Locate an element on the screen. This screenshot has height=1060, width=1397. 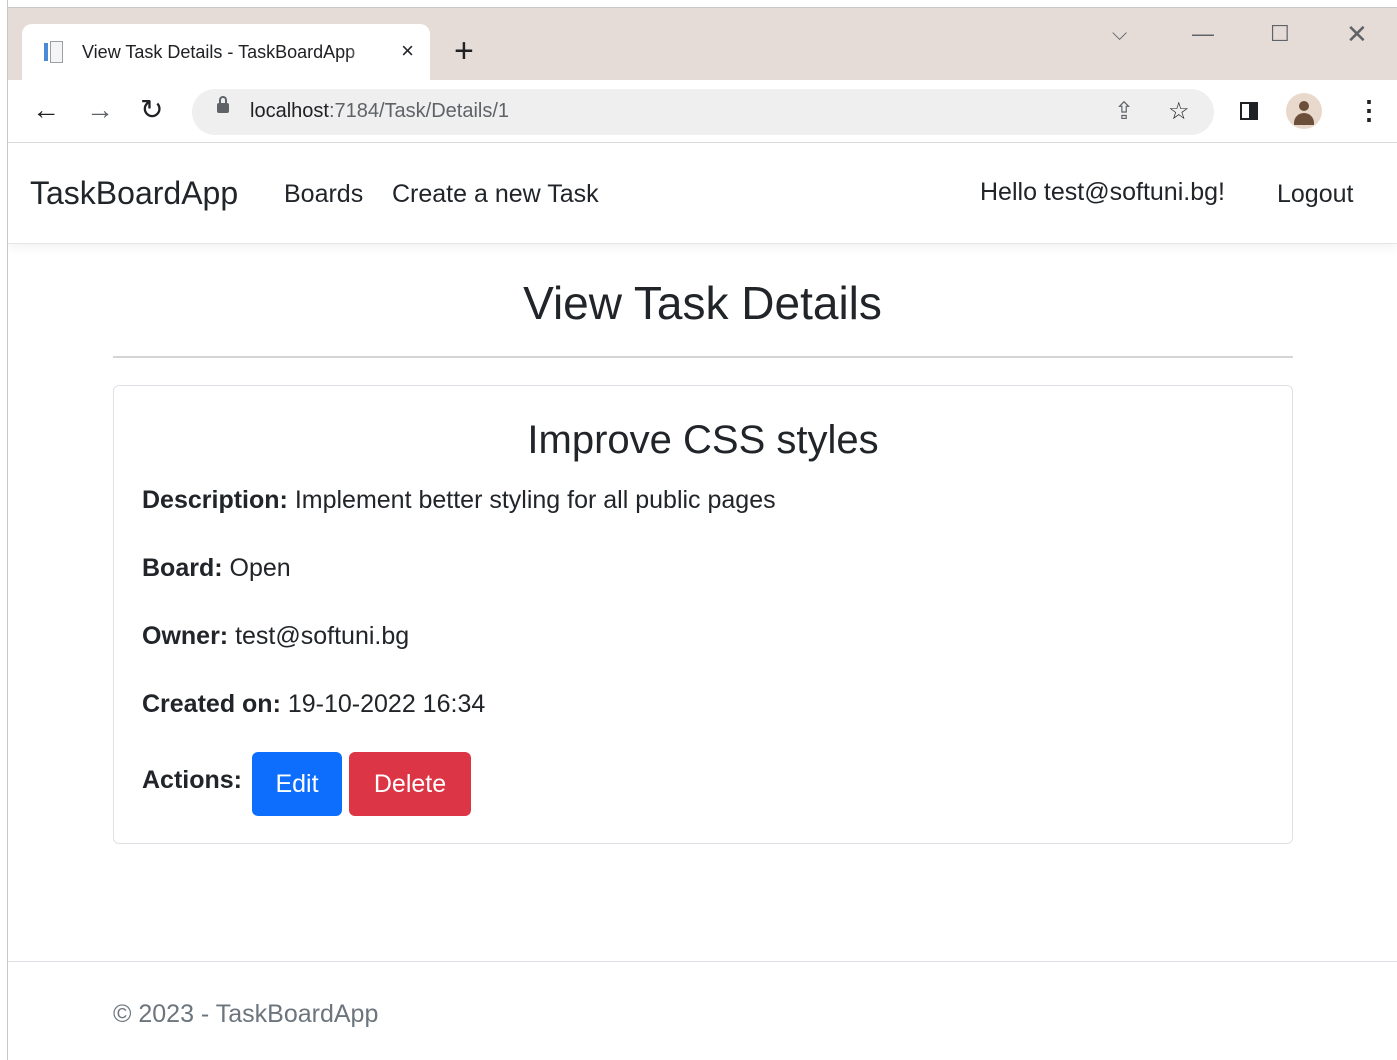
nav-link-boards: Boards is located at coordinates (323, 194).